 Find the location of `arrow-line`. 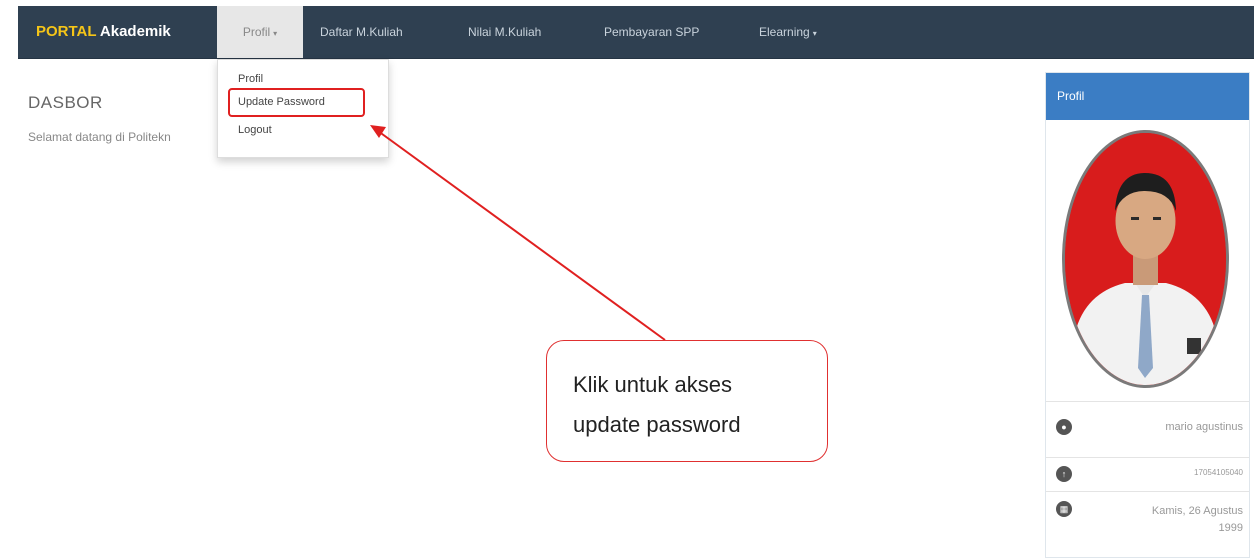

arrow-line is located at coordinates (521, 235).